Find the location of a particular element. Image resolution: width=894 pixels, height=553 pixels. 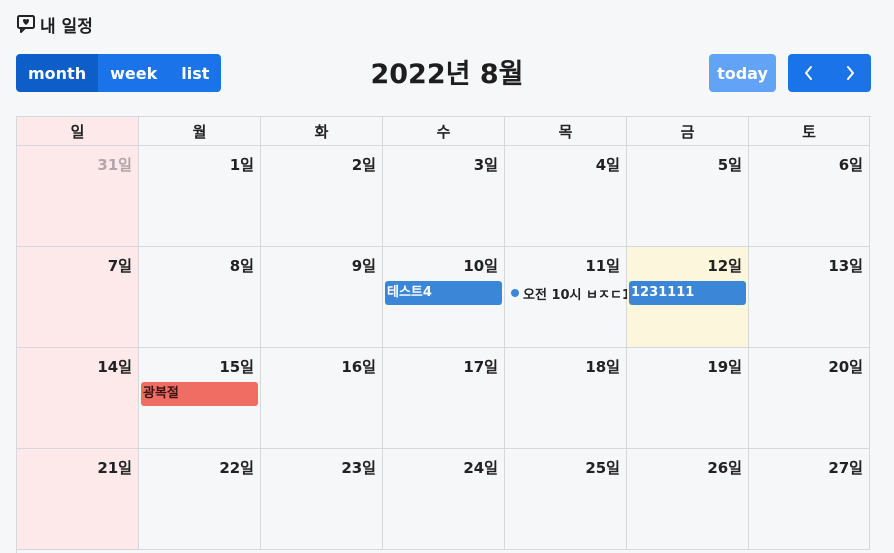

day-cell: 26일 is located at coordinates (688, 499).